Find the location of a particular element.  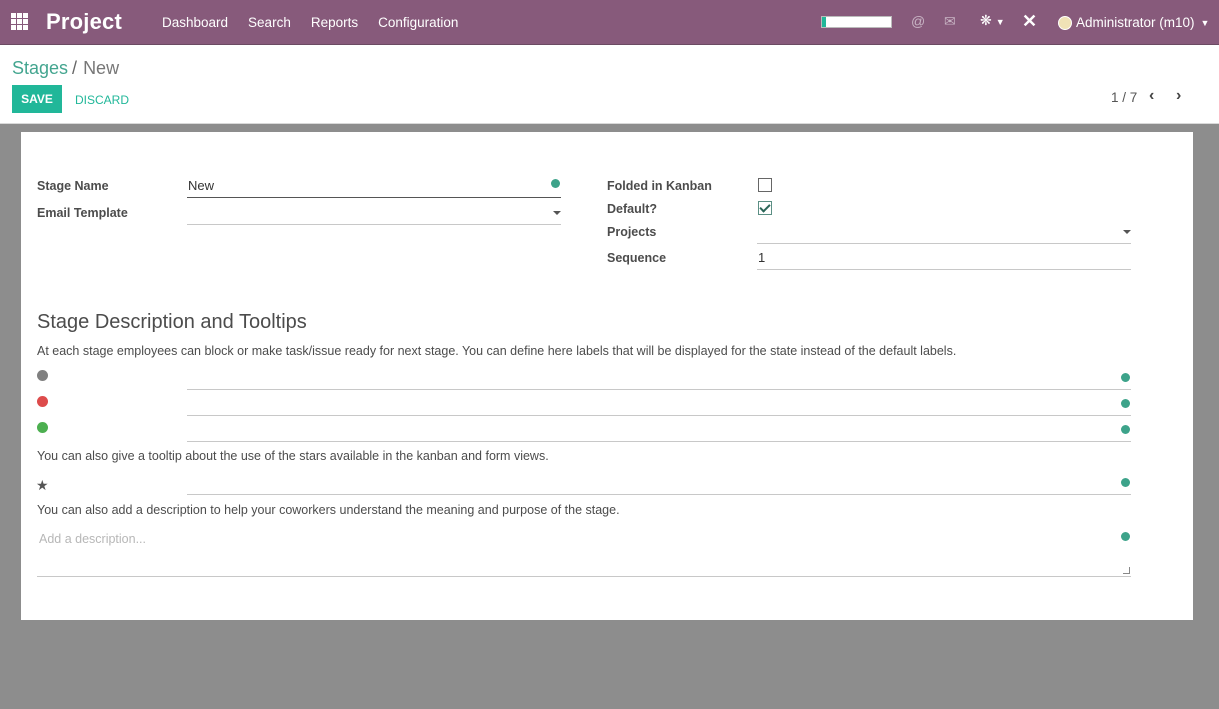

user-menu: Administrator (m10) ▼ is located at coordinates (1133, 22).